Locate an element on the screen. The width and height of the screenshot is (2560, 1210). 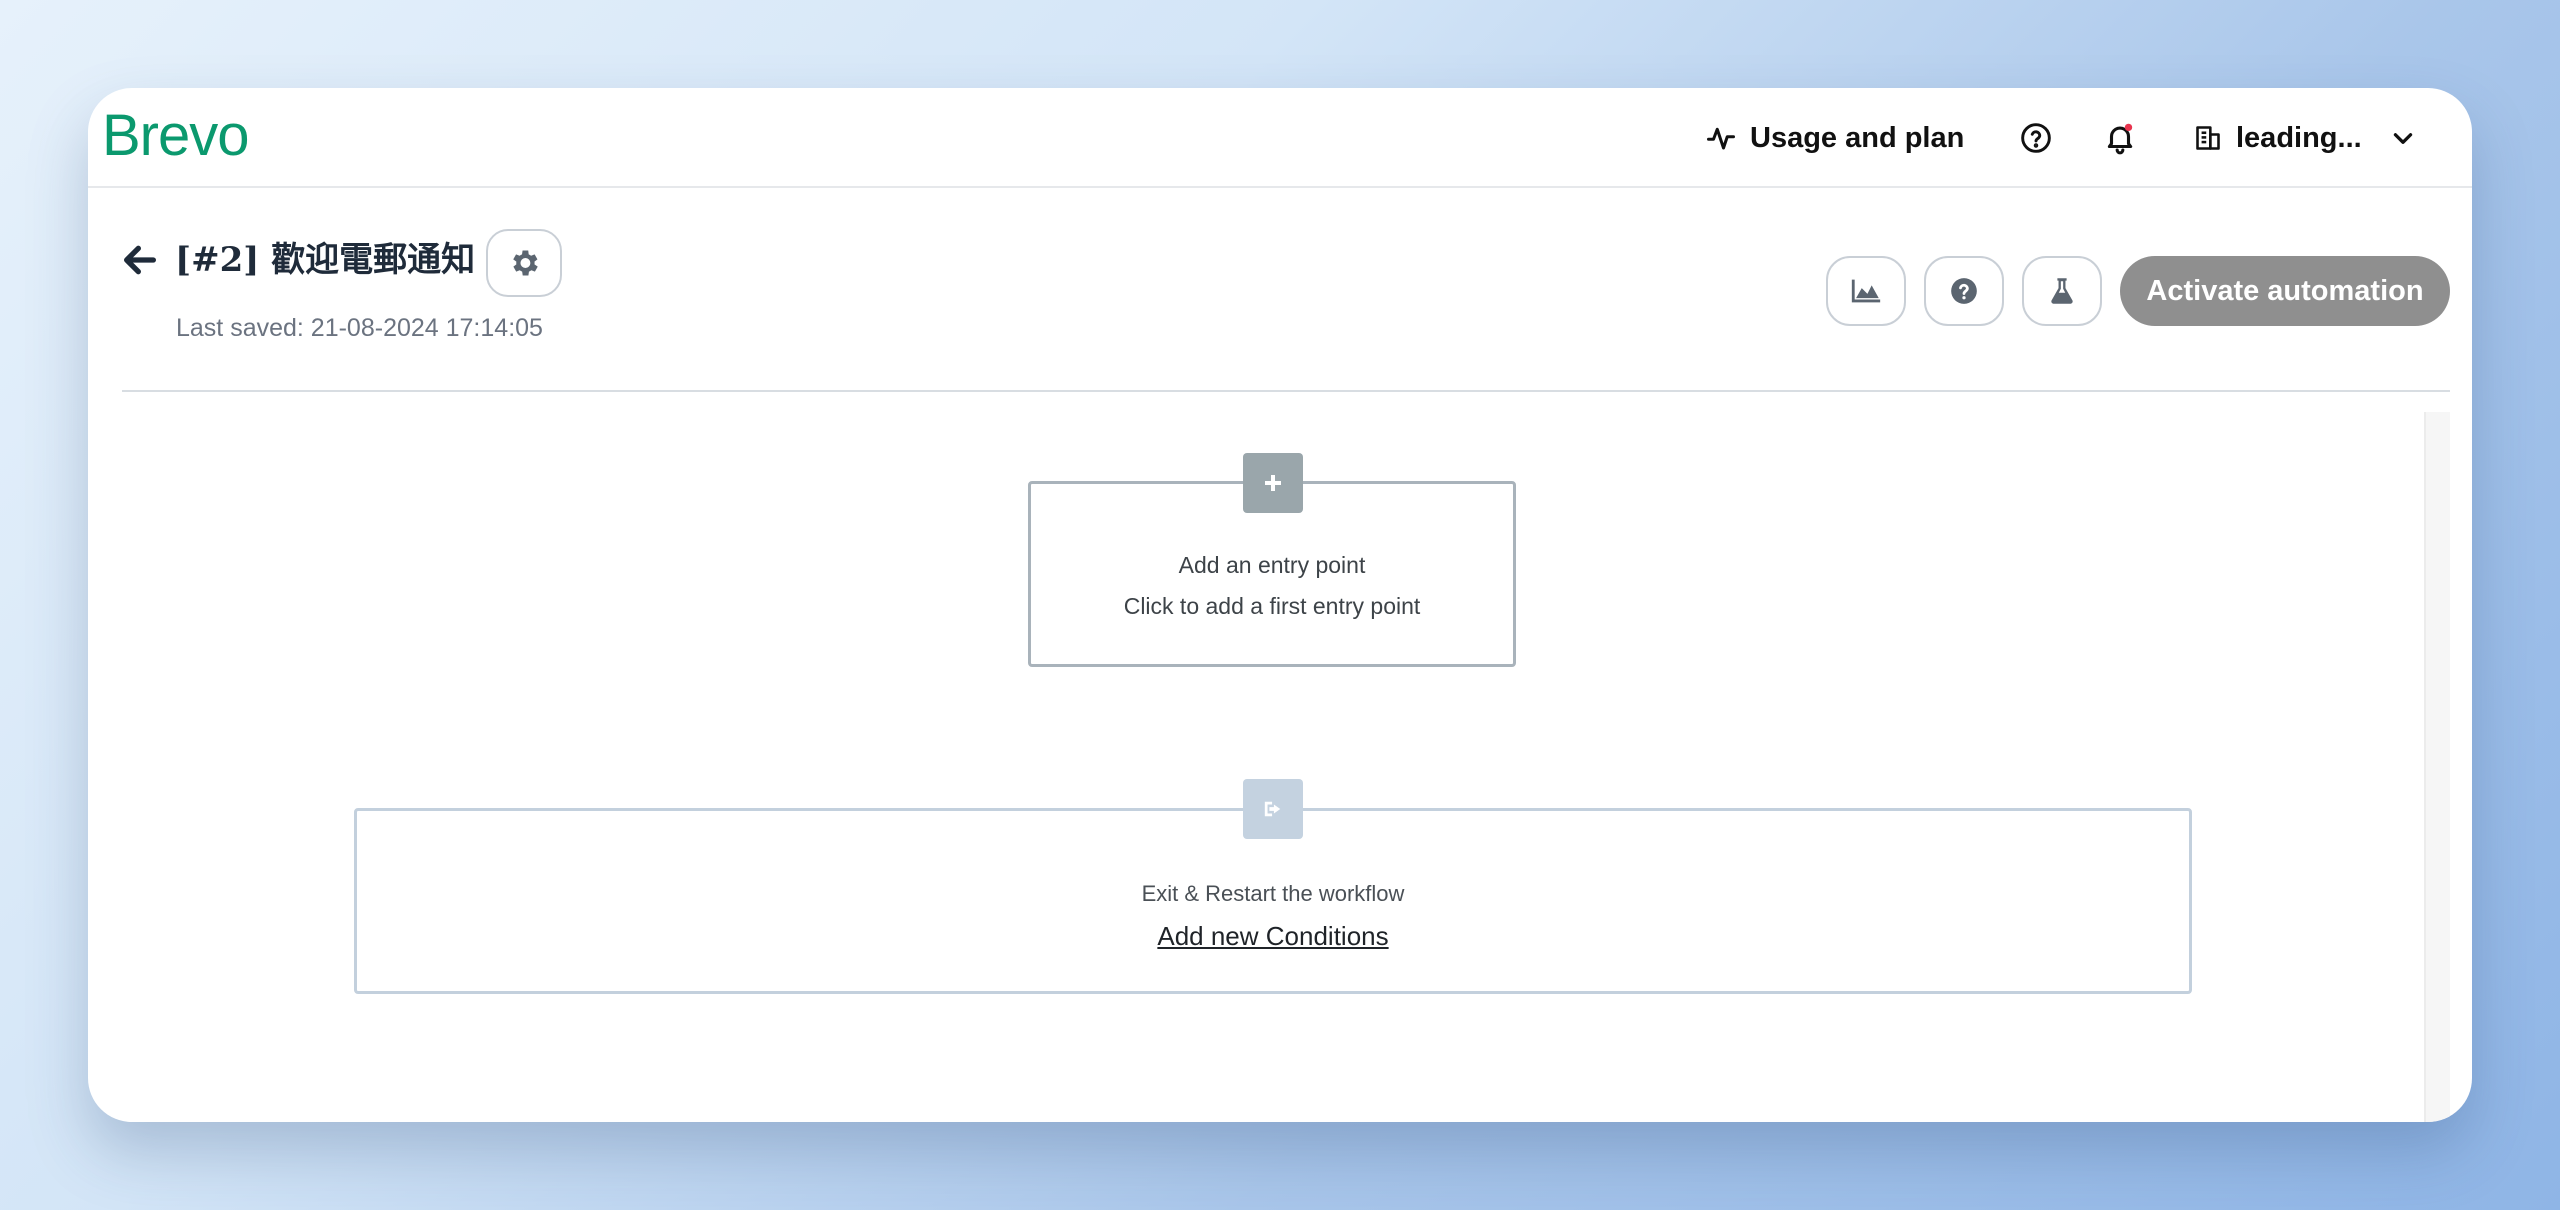
arrow-left-icon is located at coordinates (140, 260).